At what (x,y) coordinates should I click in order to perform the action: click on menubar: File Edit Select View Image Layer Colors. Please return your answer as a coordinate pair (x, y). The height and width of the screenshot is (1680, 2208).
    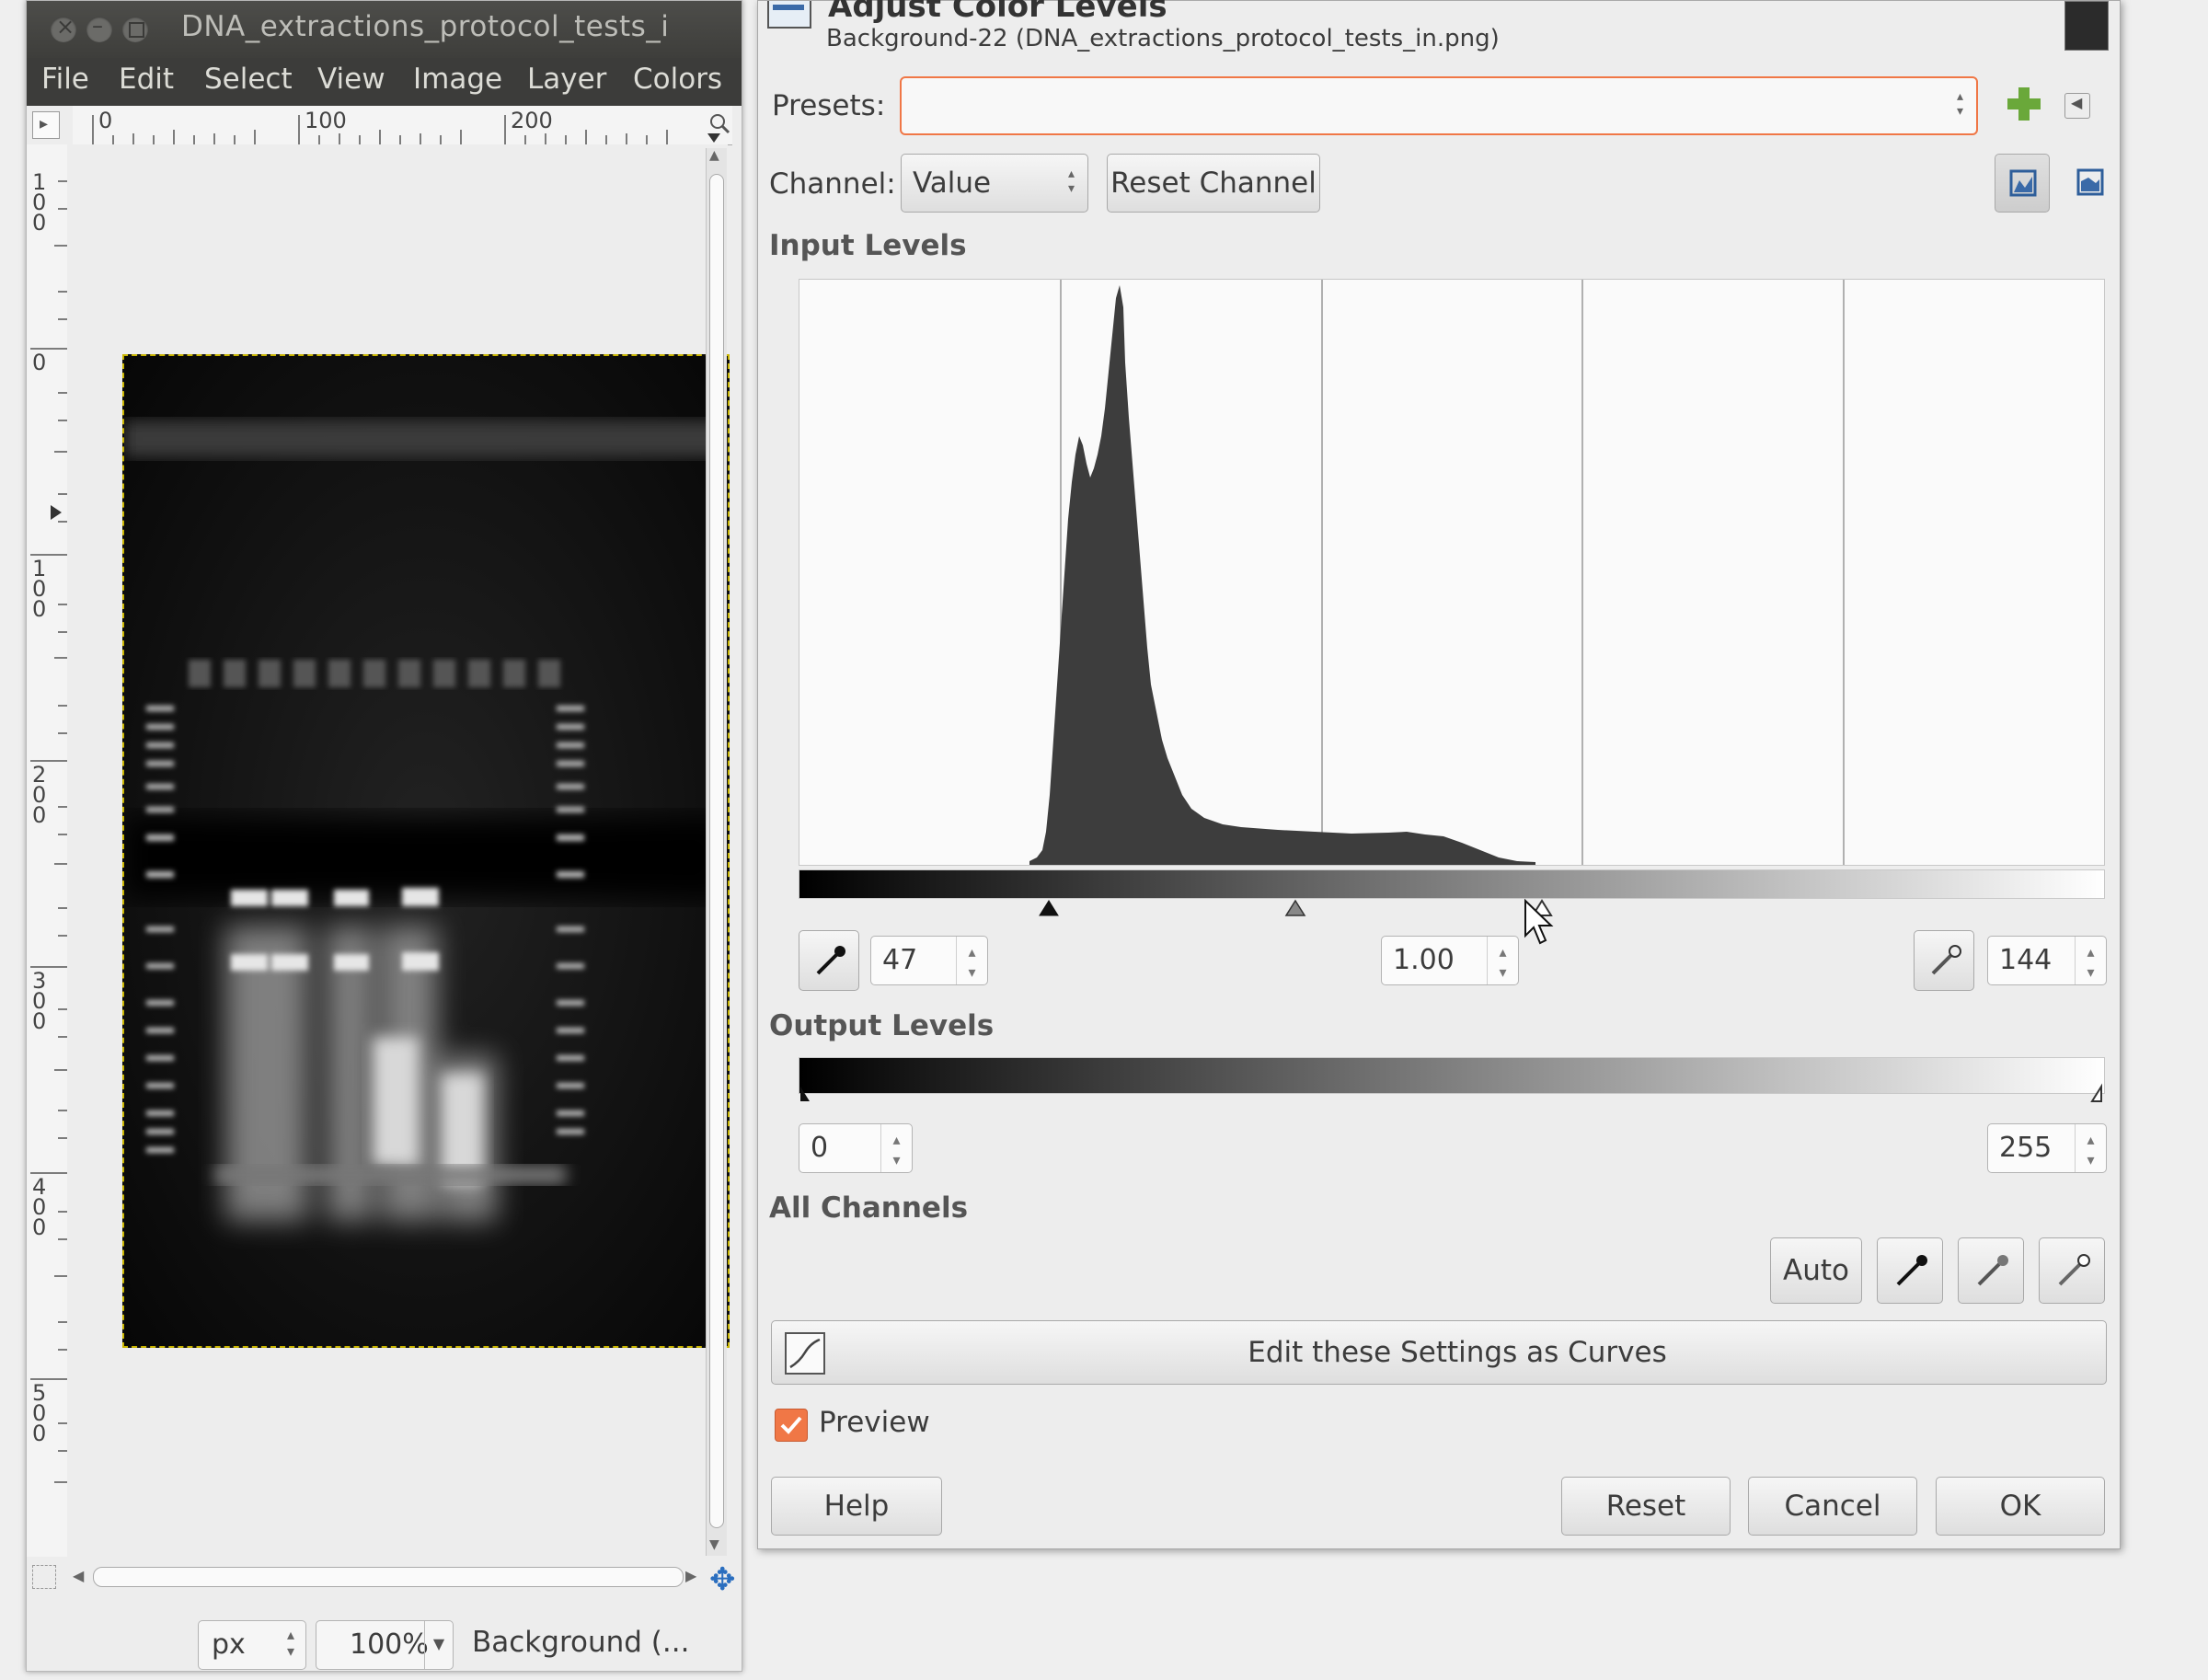
    Looking at the image, I should click on (384, 82).